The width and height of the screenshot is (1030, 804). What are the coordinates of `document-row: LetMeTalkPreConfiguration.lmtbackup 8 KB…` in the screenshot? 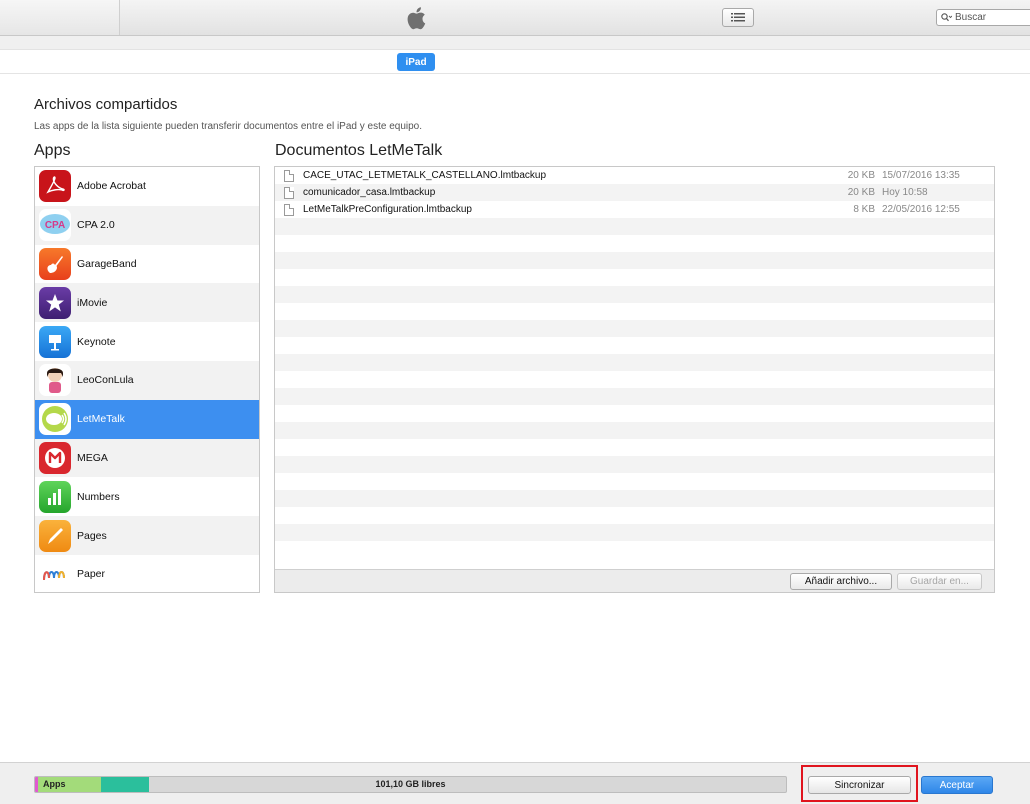 It's located at (634, 209).